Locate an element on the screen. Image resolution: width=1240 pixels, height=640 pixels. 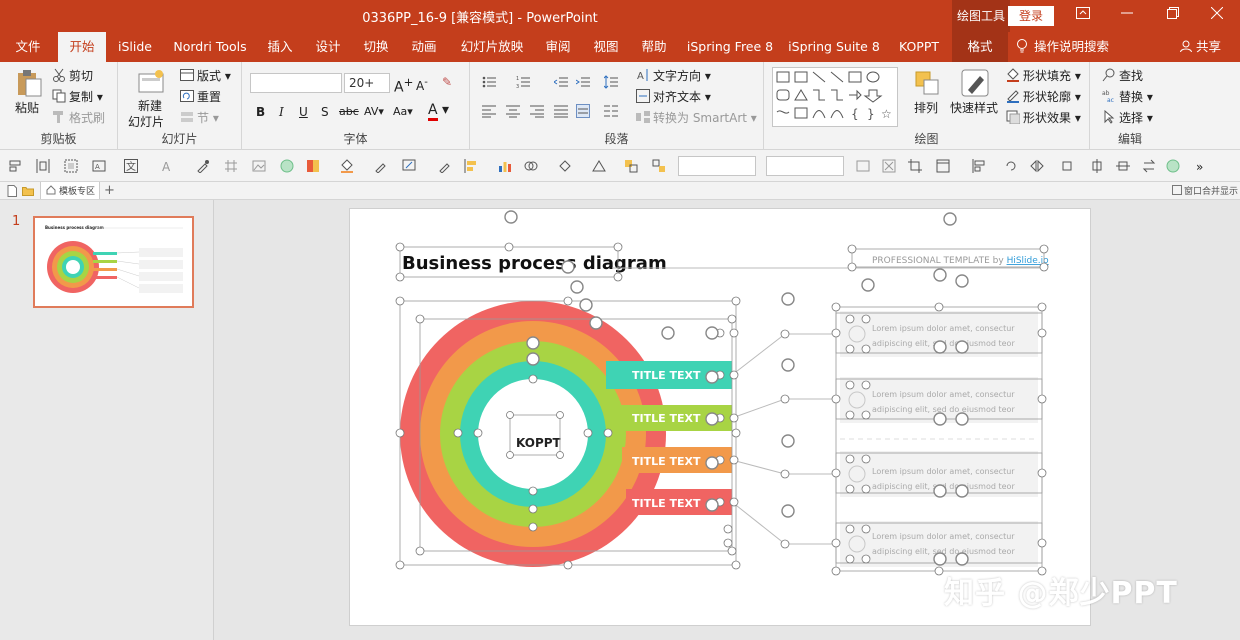
window-tool-icon is located at coordinates (943, 166).